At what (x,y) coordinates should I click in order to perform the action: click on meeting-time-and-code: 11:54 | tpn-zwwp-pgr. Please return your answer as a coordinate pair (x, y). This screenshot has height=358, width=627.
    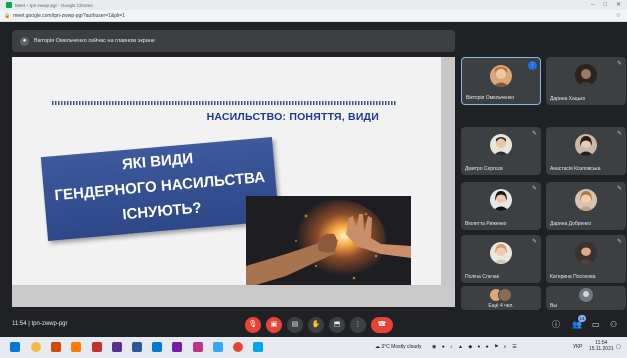
    Looking at the image, I should click on (40, 324).